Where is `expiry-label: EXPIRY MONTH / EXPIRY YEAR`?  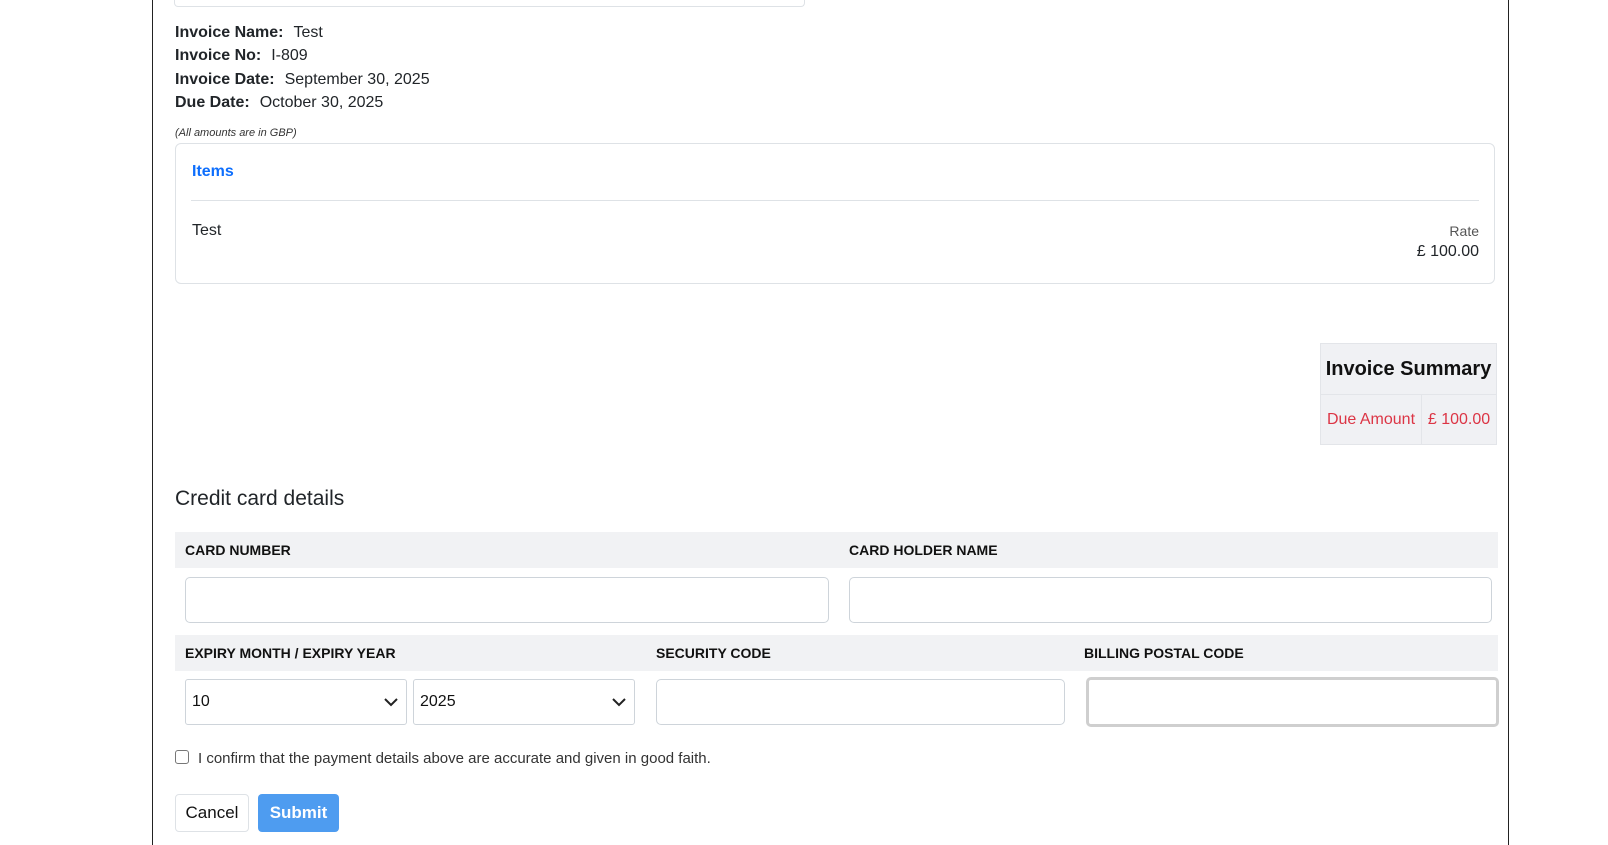
expiry-label: EXPIRY MONTH / EXPIRY YEAR is located at coordinates (290, 653).